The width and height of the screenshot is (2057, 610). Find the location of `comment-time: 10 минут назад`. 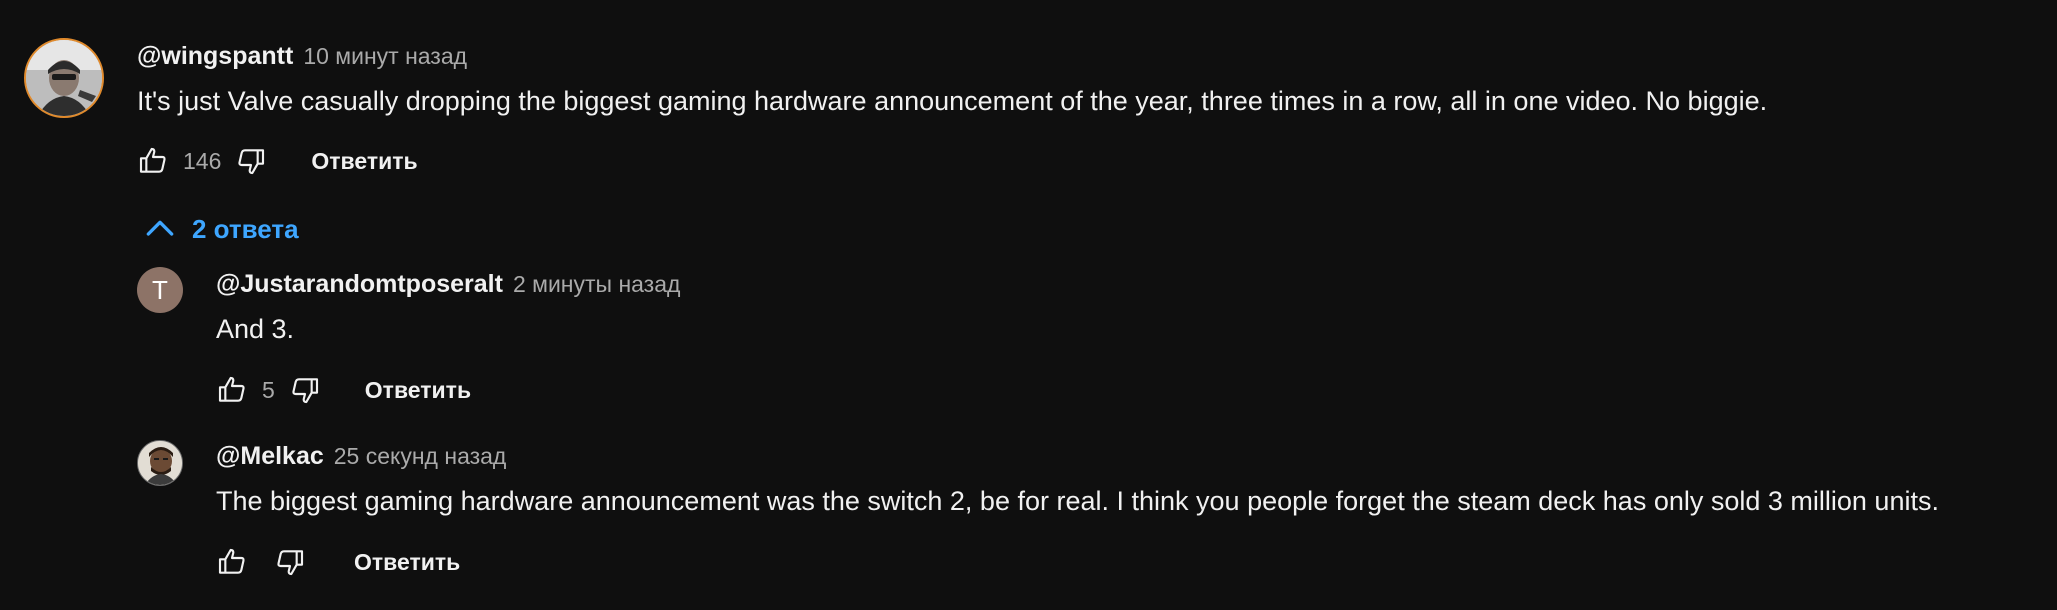

comment-time: 10 минут назад is located at coordinates (385, 56).